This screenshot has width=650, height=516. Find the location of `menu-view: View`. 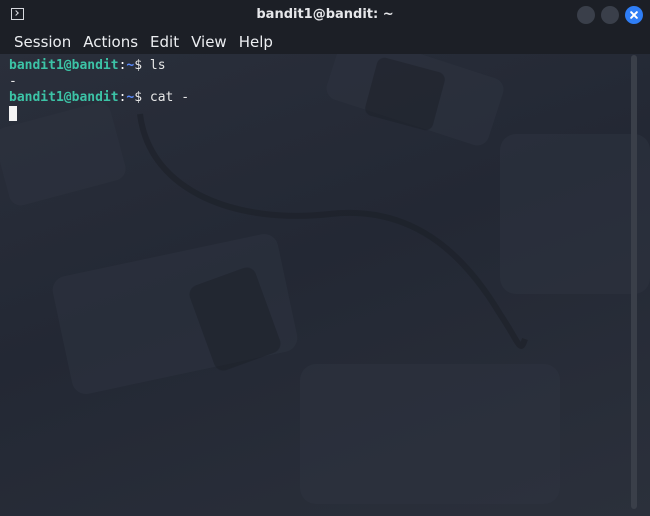

menu-view: View is located at coordinates (209, 42).